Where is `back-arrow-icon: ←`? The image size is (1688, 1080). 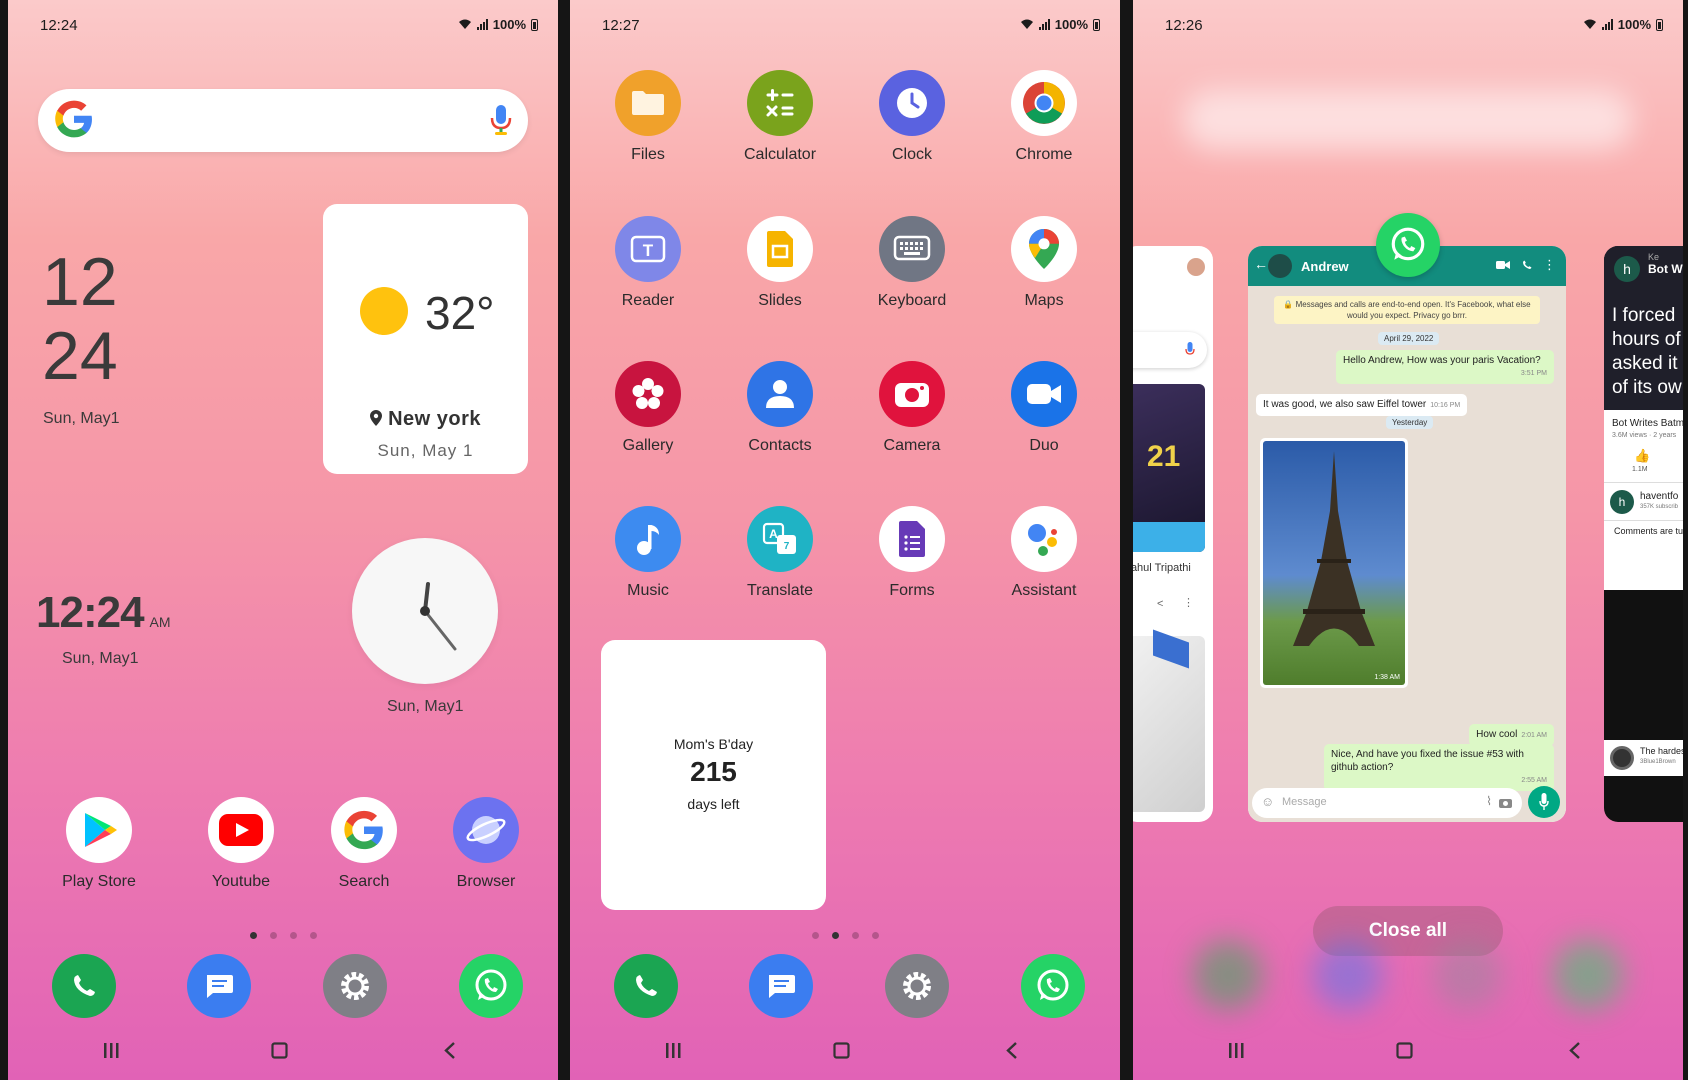
back-arrow-icon: ← is located at coordinates (1261, 264).